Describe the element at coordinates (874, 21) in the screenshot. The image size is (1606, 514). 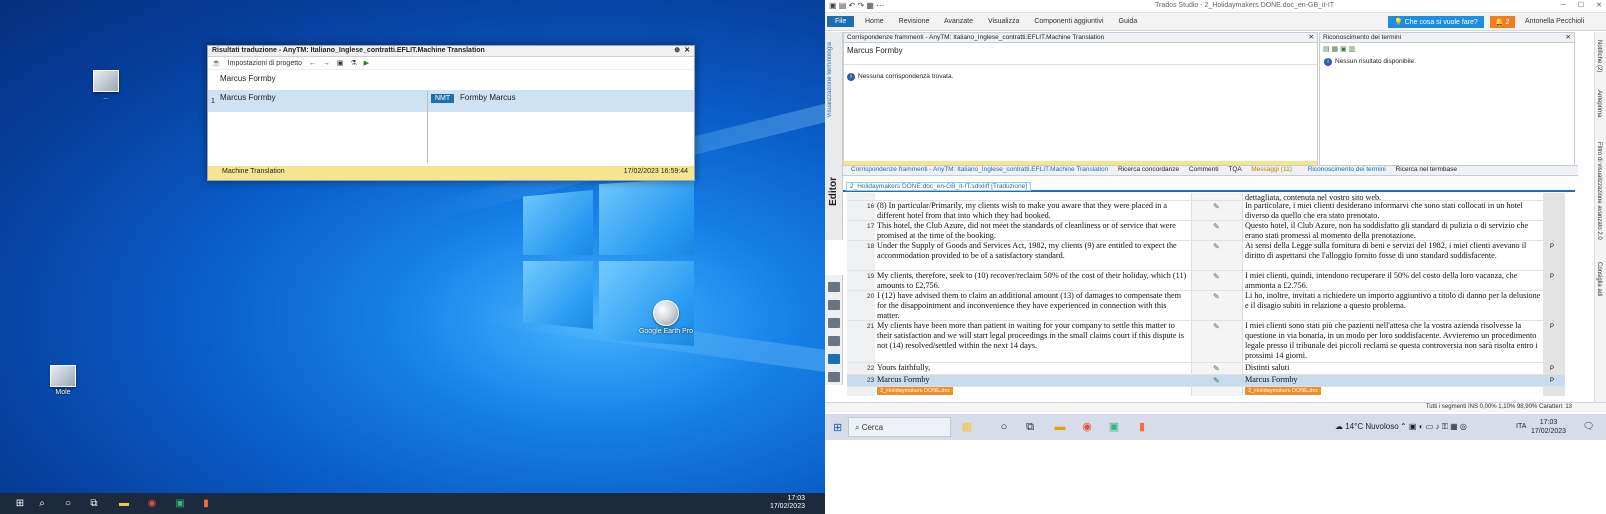
I see `tab-home: Home` at that location.